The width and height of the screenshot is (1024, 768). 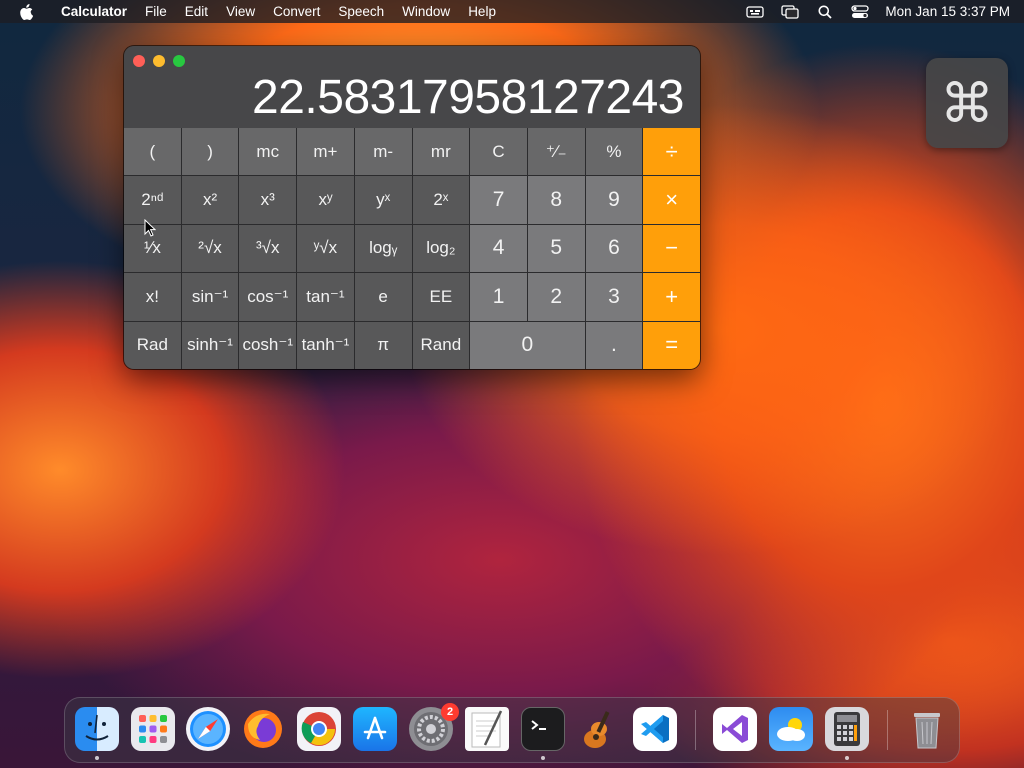 I want to click on key-digit-5: 5, so click(x=556, y=248).